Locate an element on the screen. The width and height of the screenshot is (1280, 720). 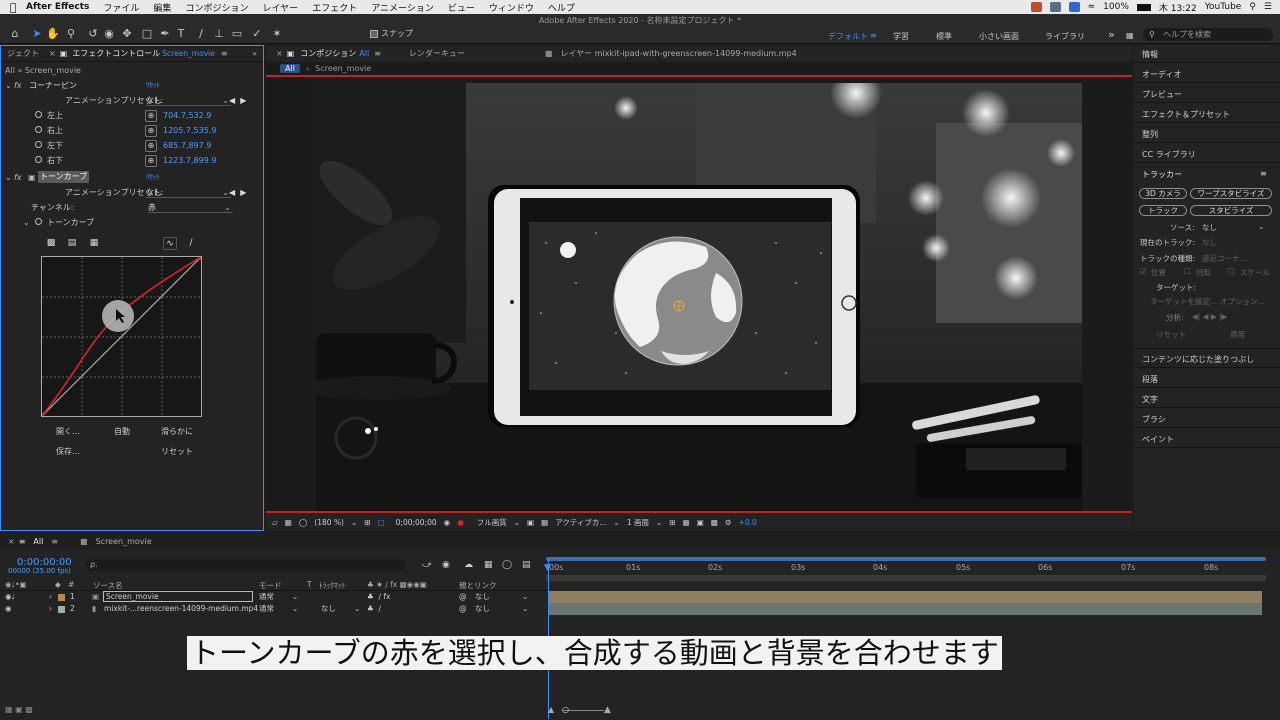
composition-tab: コンポジション is located at coordinates (325, 53).